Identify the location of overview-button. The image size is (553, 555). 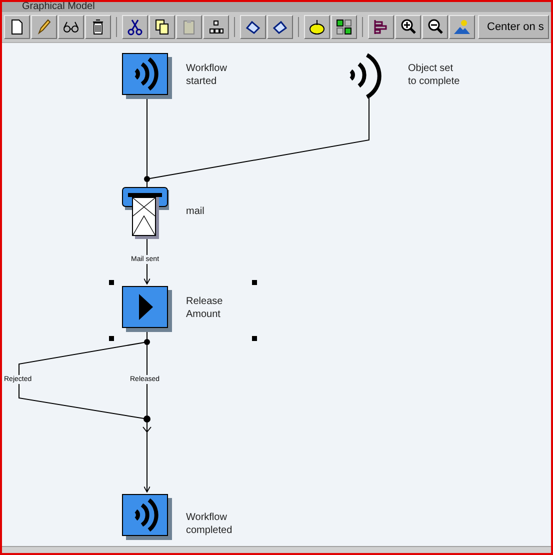
(344, 27).